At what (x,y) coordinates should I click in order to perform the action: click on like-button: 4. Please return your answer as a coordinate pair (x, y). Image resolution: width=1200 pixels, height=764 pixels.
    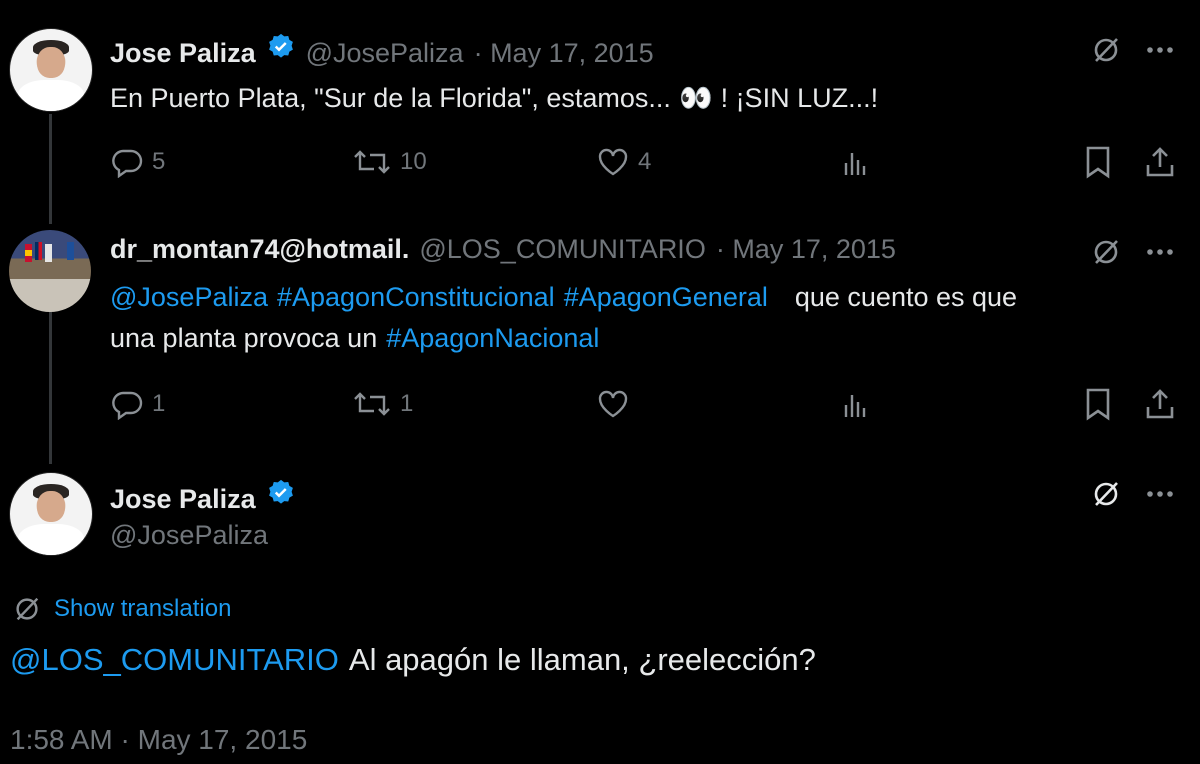
    Looking at the image, I should click on (623, 162).